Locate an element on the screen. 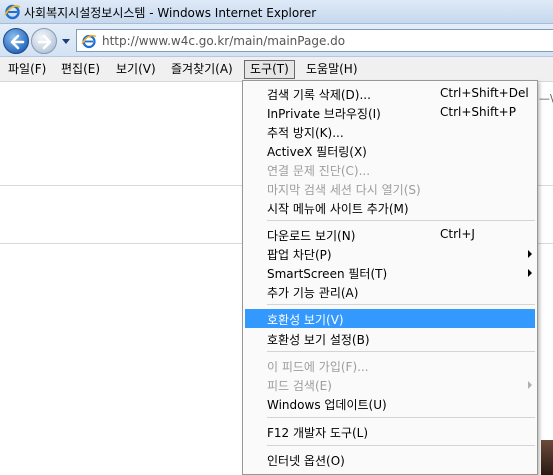  internet-explorer-icon is located at coordinates (12, 11).